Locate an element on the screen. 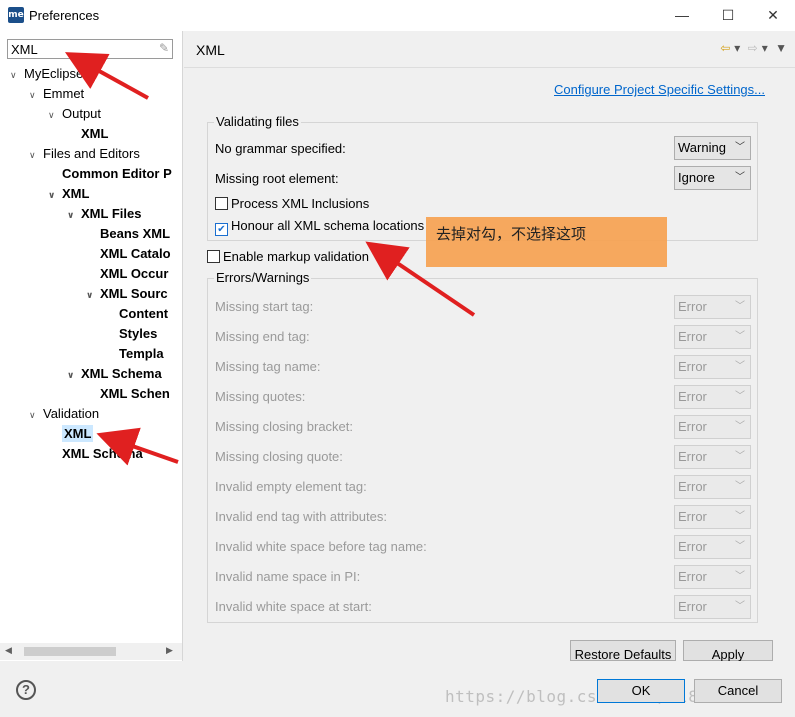 Image resolution: width=795 pixels, height=717 pixels. maximize-button: ☐ is located at coordinates (728, 15).